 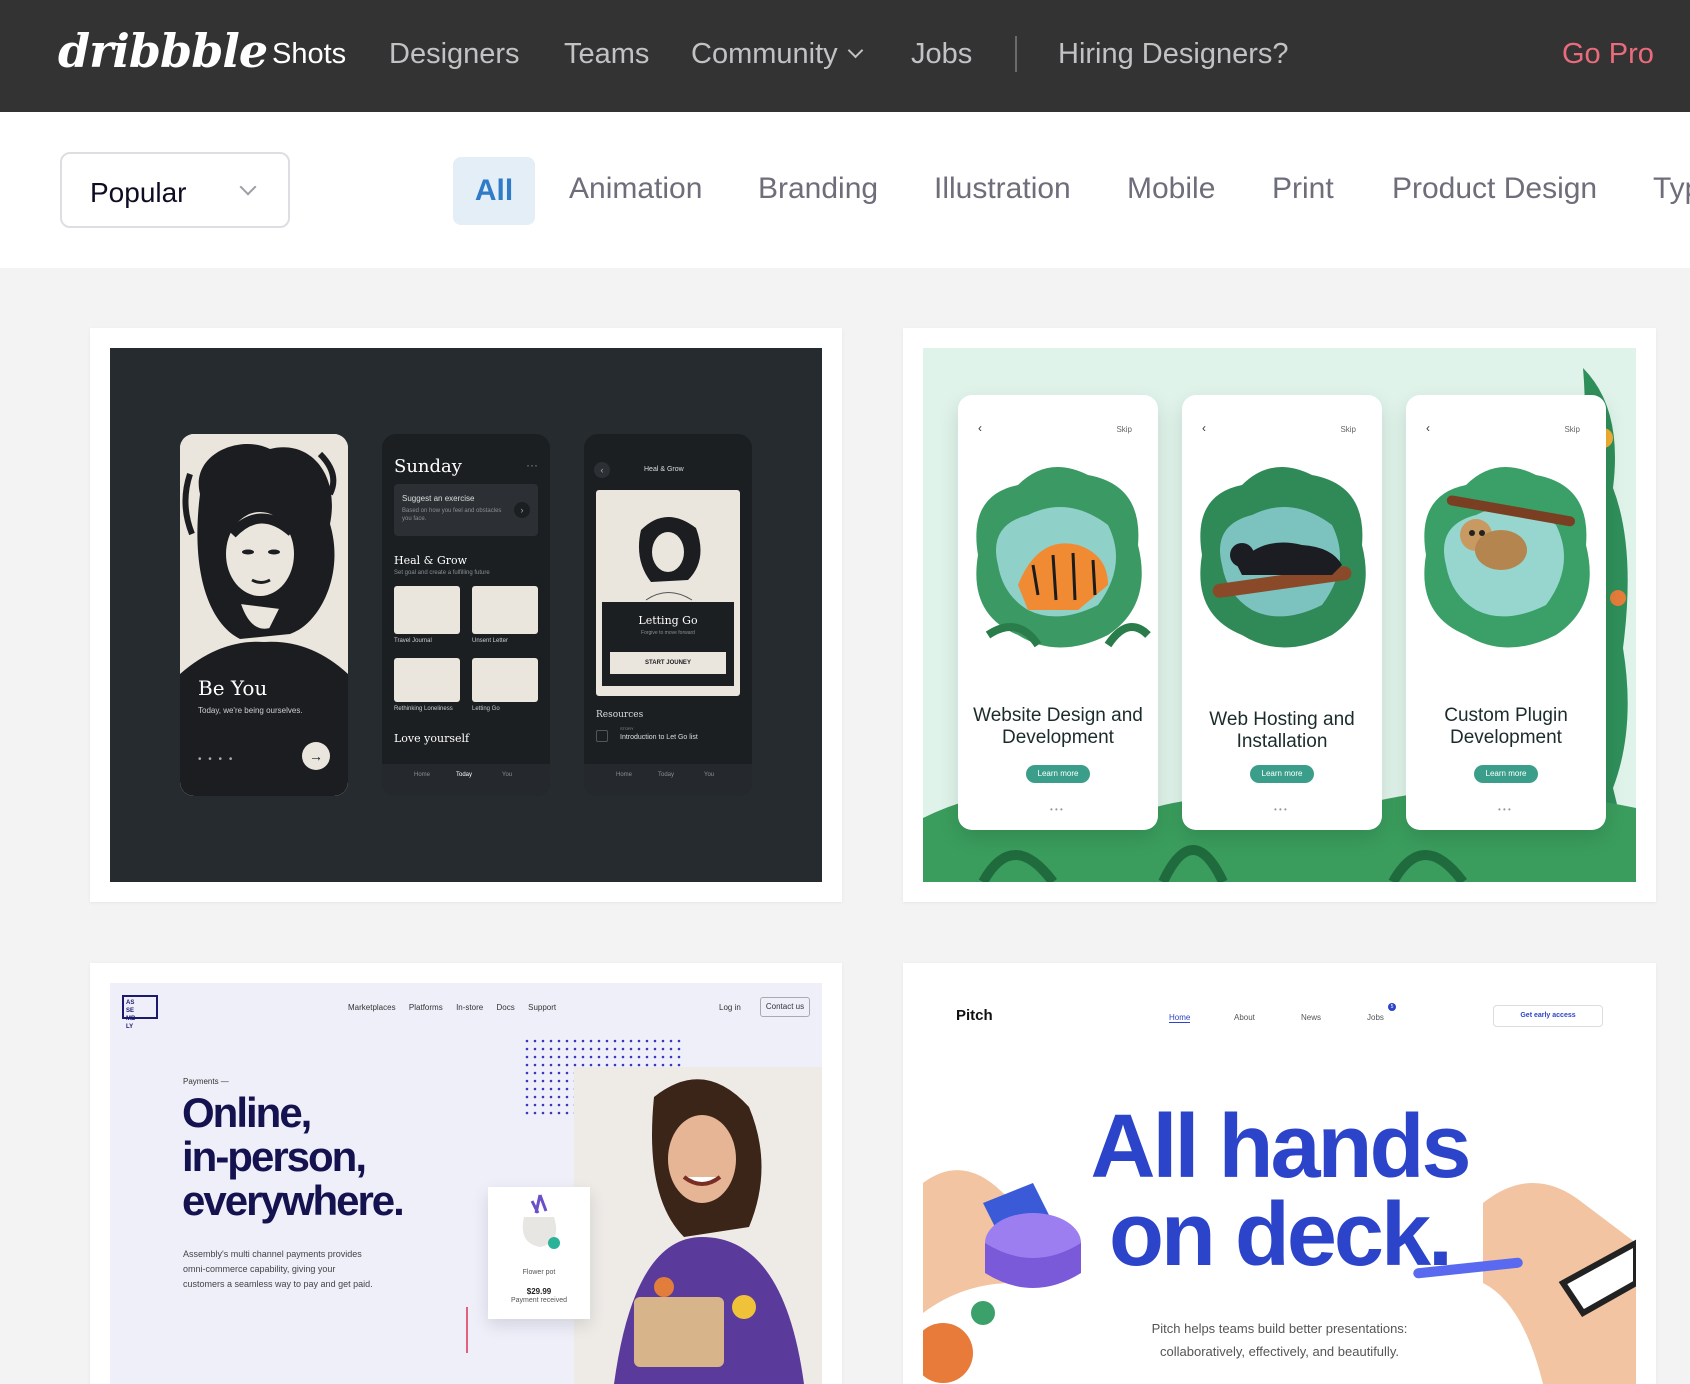 I want to click on category-typography: Typ, so click(x=1671, y=189).